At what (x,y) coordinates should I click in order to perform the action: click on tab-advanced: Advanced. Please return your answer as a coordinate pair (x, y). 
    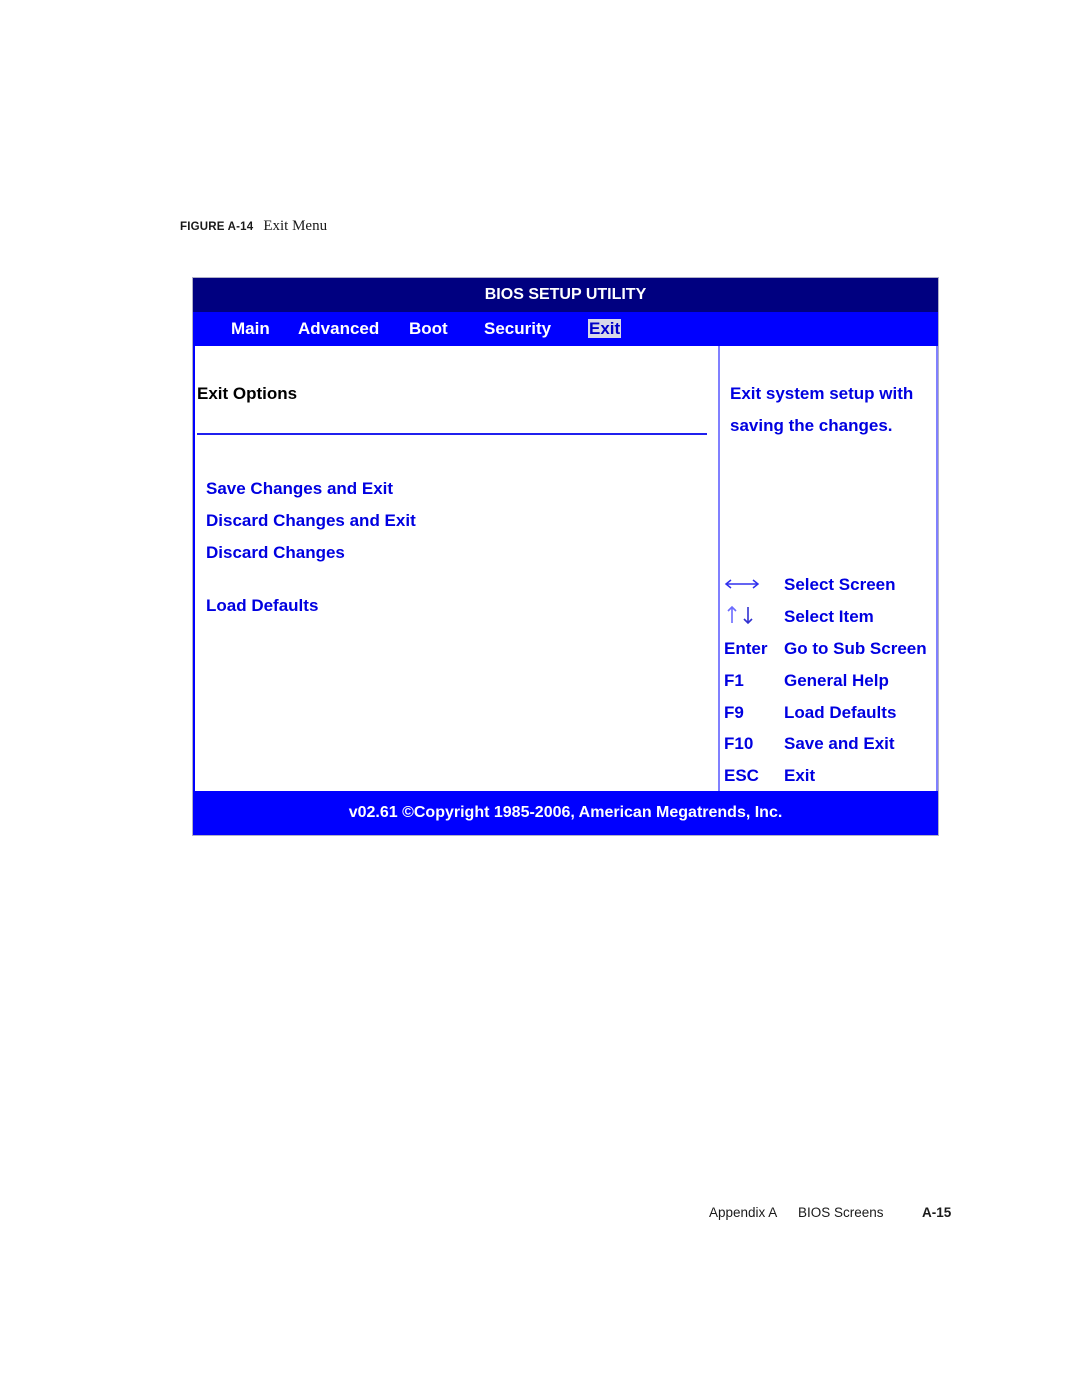
    Looking at the image, I should click on (338, 329).